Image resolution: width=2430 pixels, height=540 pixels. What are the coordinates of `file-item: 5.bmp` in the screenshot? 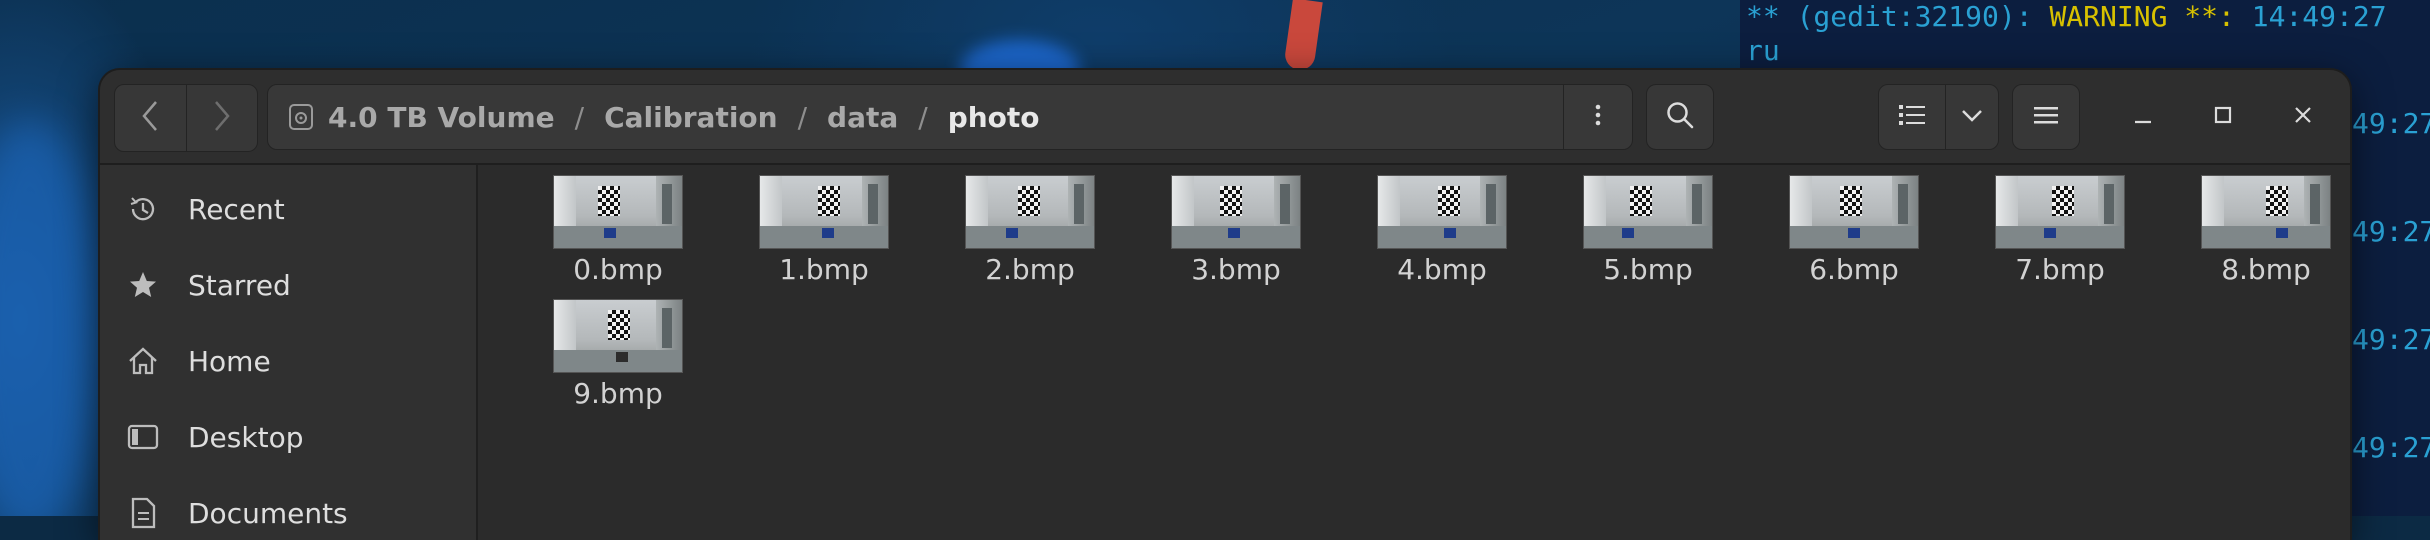 It's located at (1648, 230).